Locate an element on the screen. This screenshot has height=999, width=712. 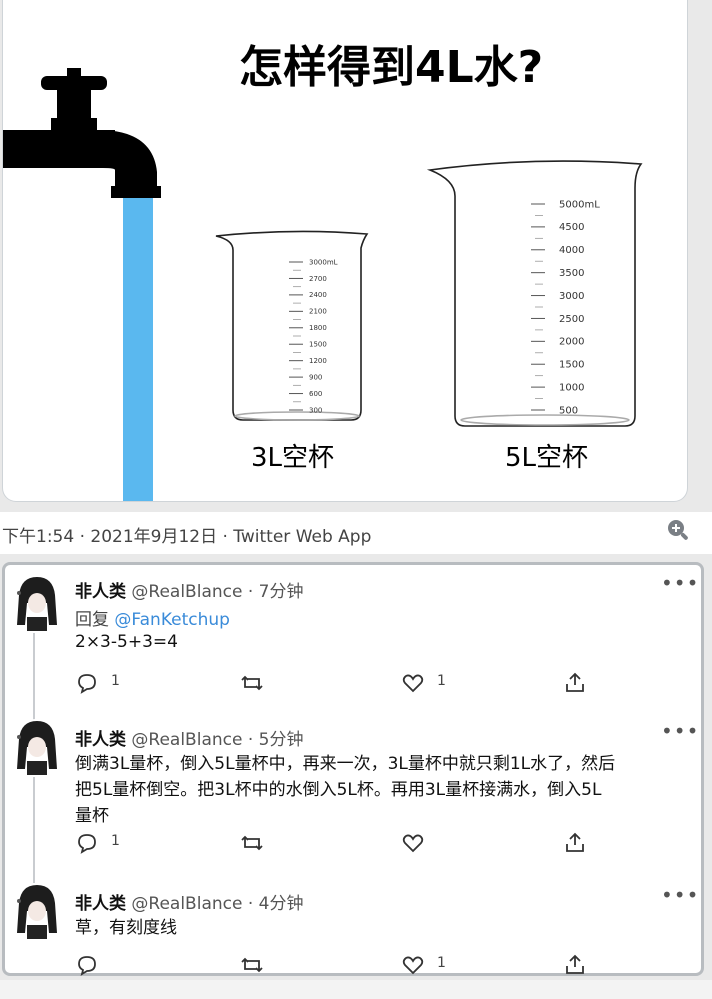
tweet-timestamp: 下午1:54 · 2021年9月12日 · Twitter Web App is located at coordinates (186, 534).